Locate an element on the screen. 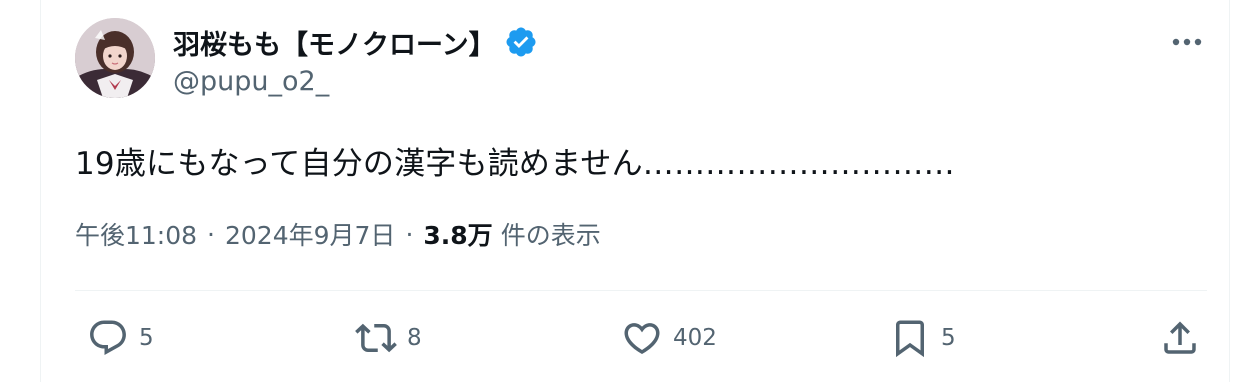  tweet-date: 2024年9月7日 is located at coordinates (310, 234).